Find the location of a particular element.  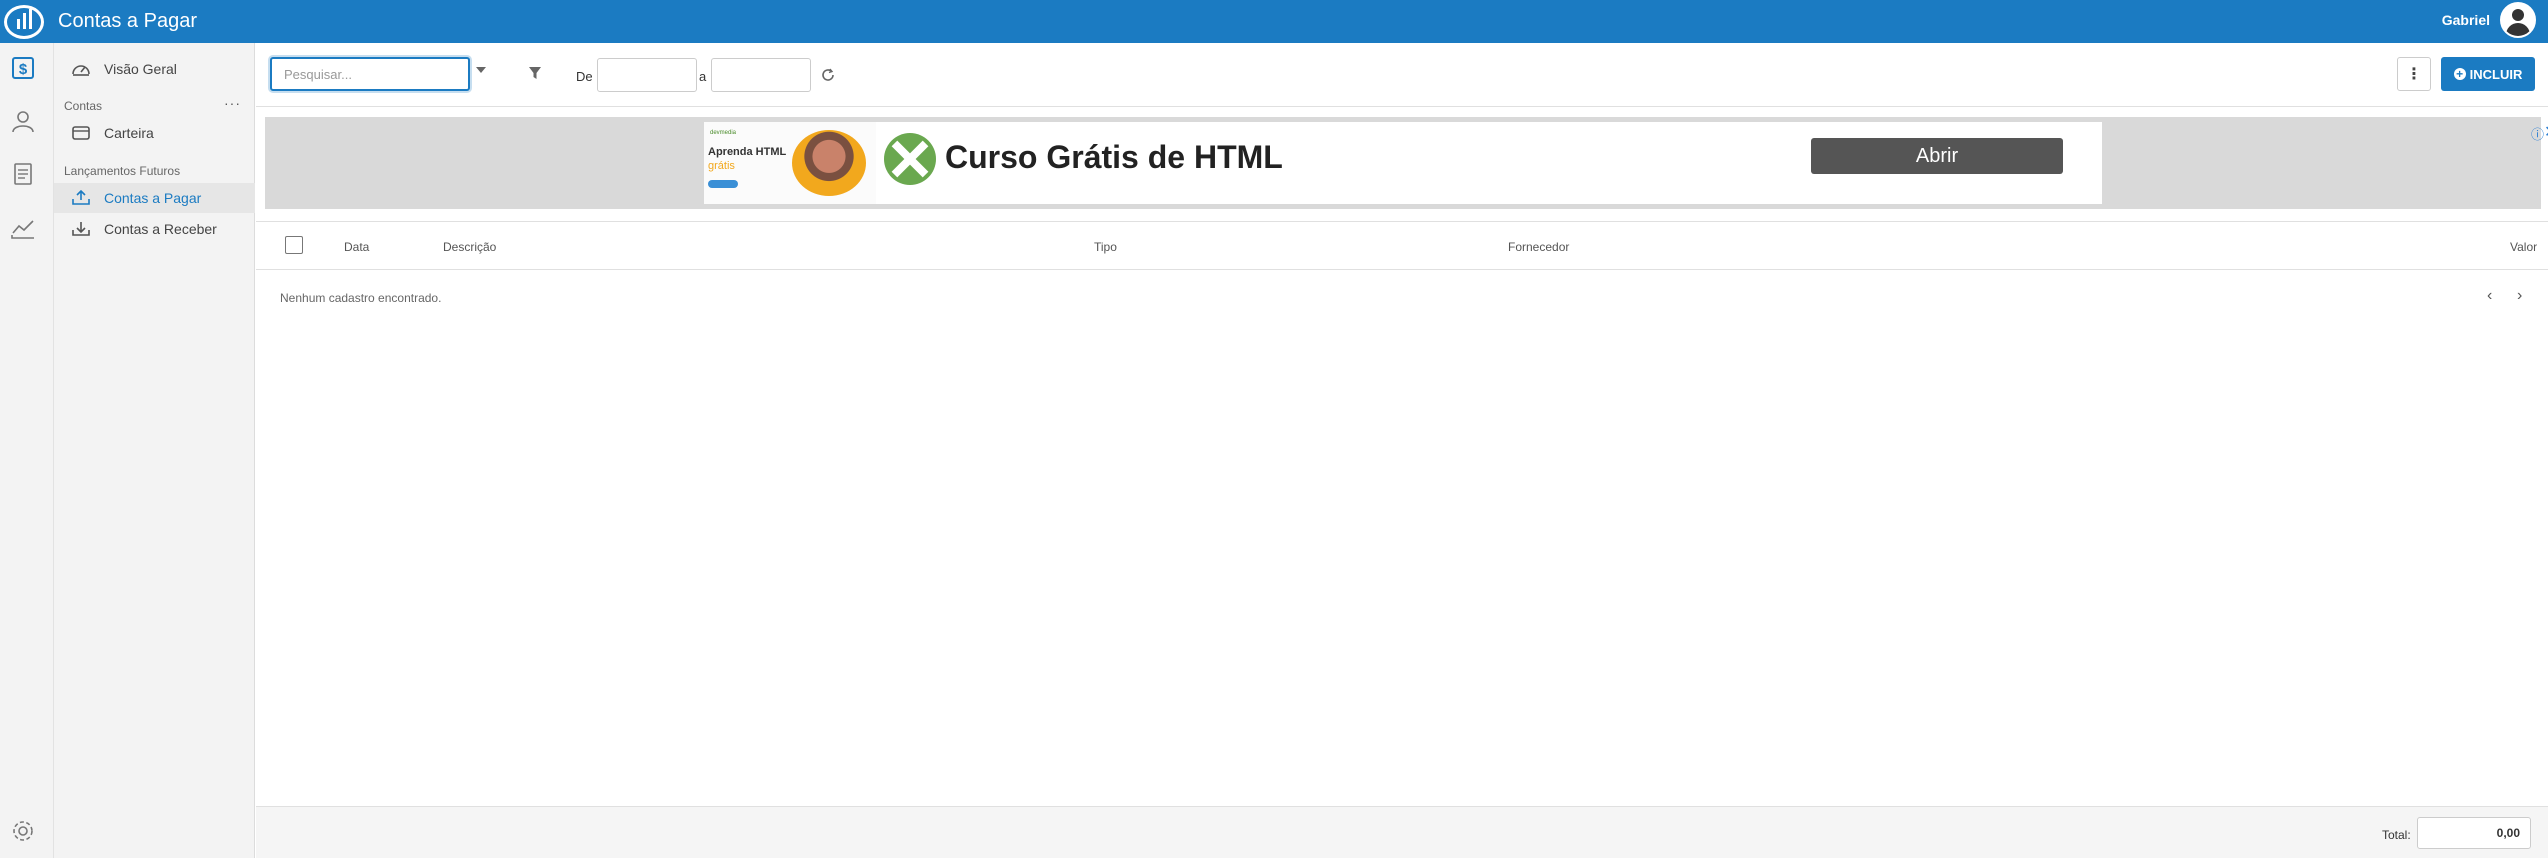

column-header-value: Valor is located at coordinates (2523, 247).